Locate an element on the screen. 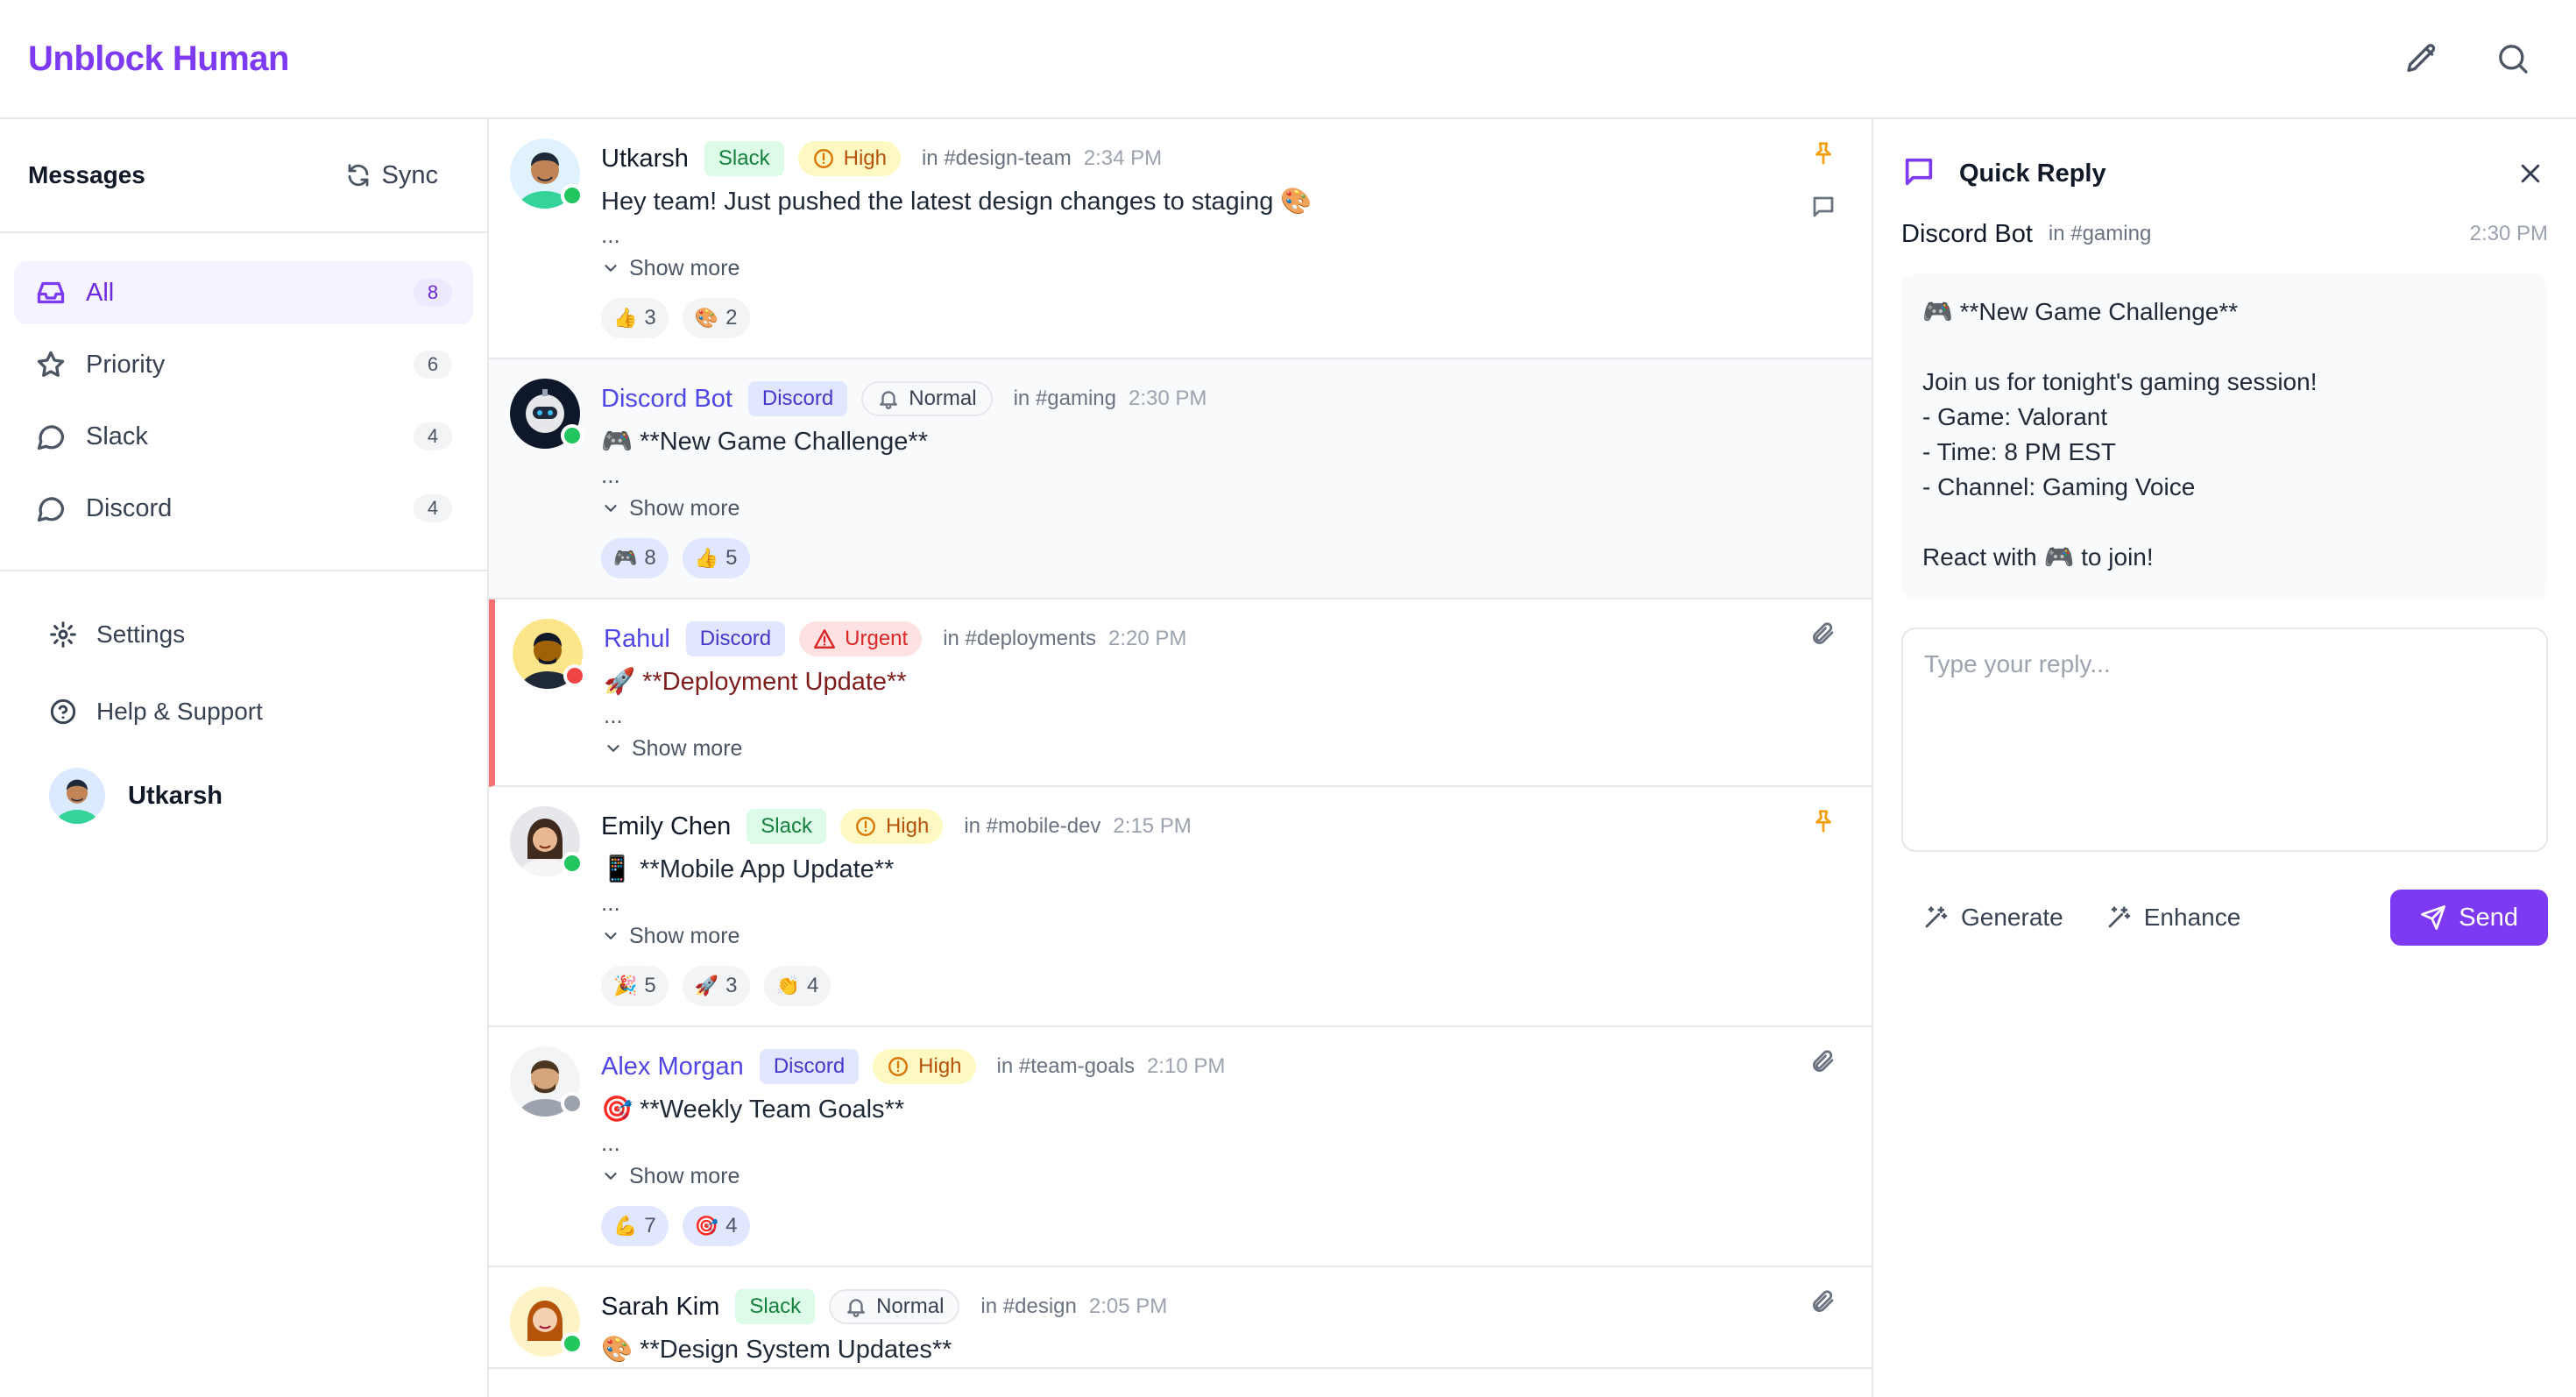 This screenshot has height=1397, width=2576. reaction-chip: 👍 5 is located at coordinates (716, 558).